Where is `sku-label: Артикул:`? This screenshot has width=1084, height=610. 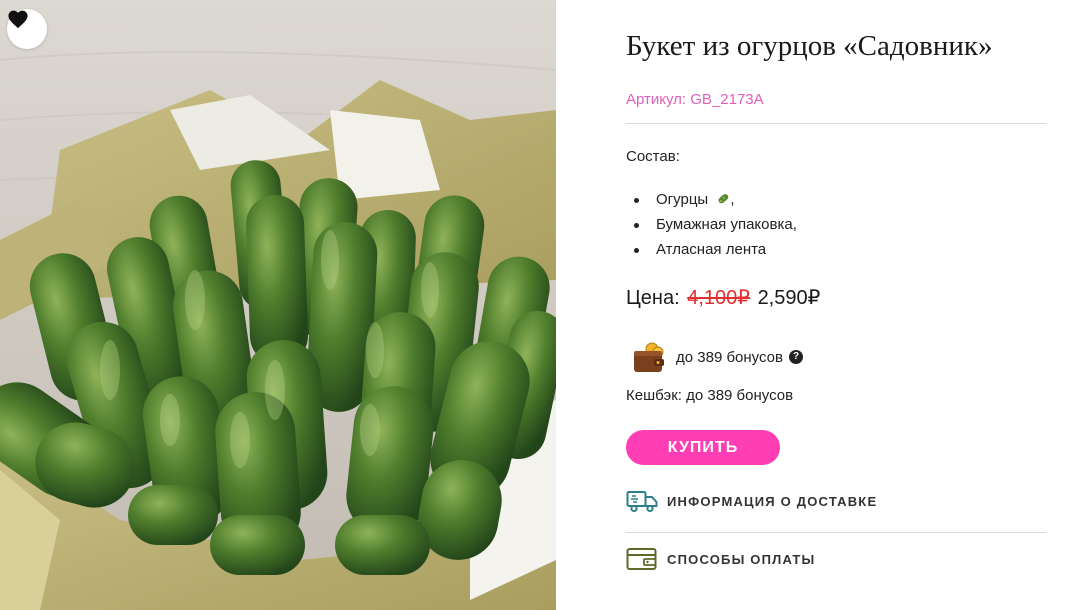
sku-label: Артикул: is located at coordinates (656, 99).